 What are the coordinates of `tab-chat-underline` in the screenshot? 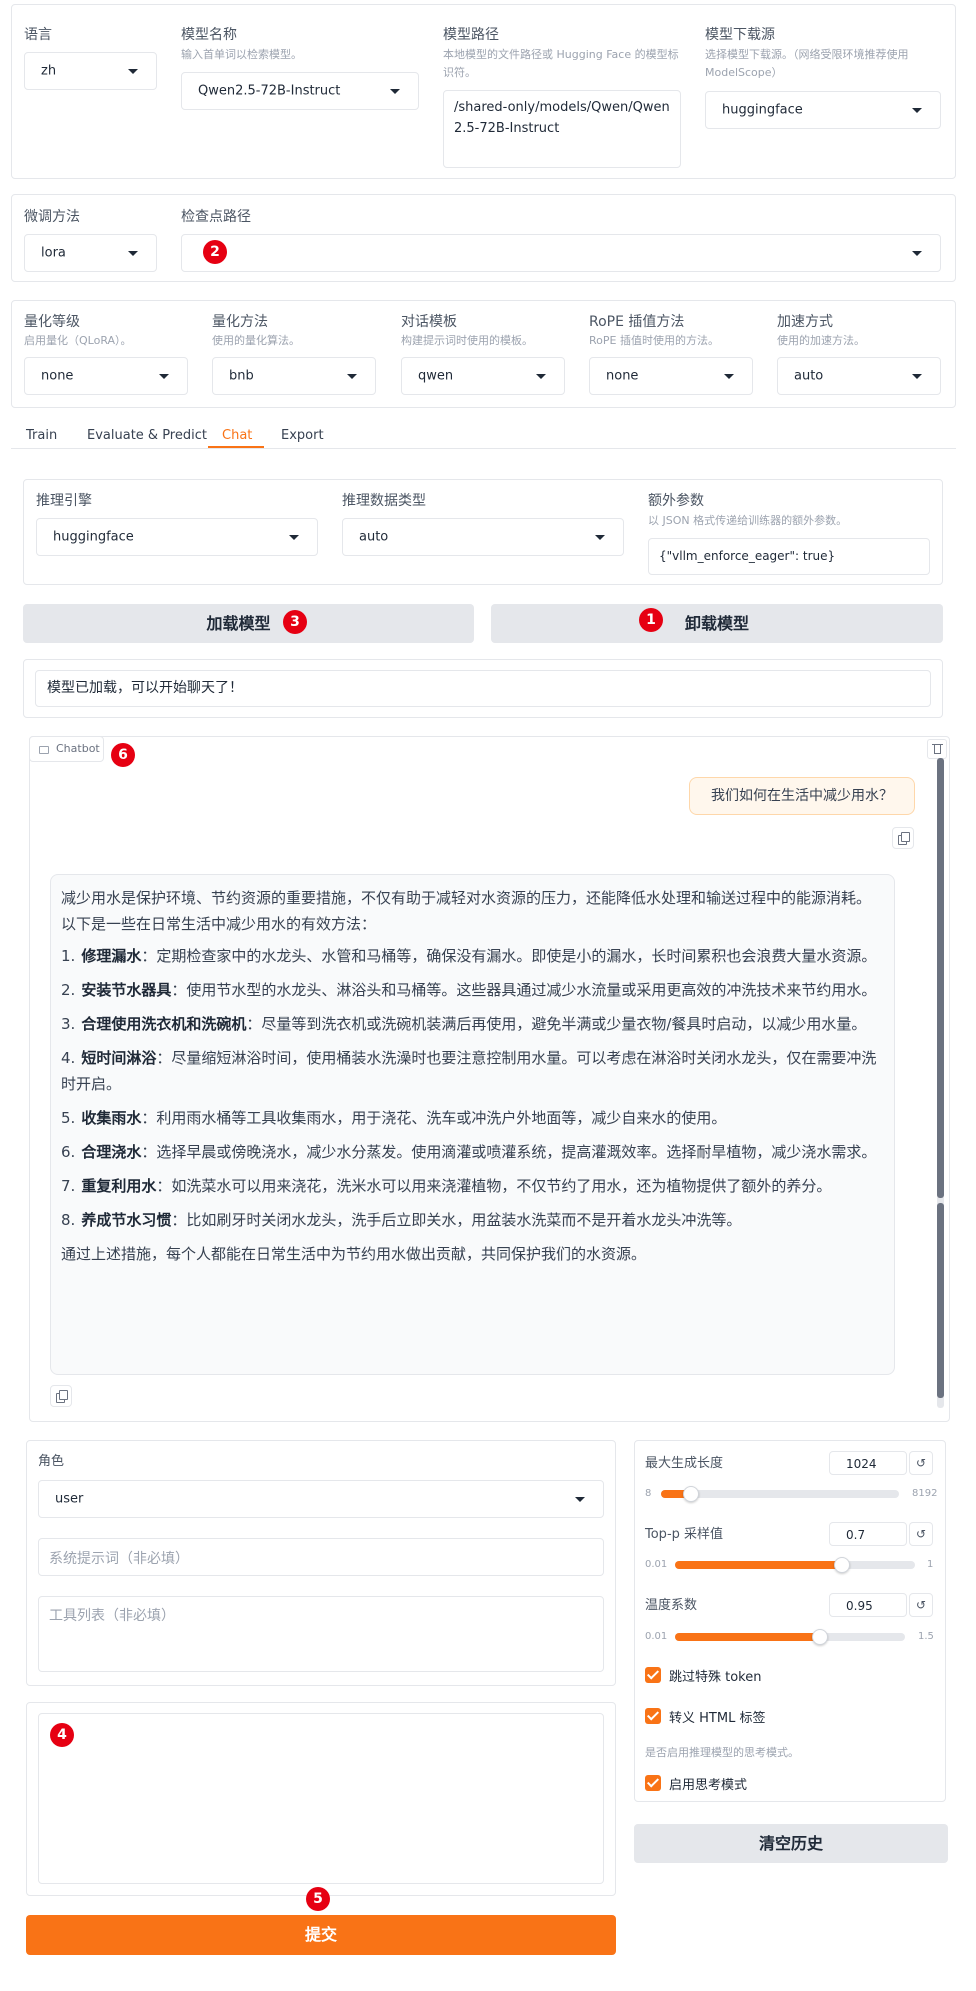 It's located at (236, 447).